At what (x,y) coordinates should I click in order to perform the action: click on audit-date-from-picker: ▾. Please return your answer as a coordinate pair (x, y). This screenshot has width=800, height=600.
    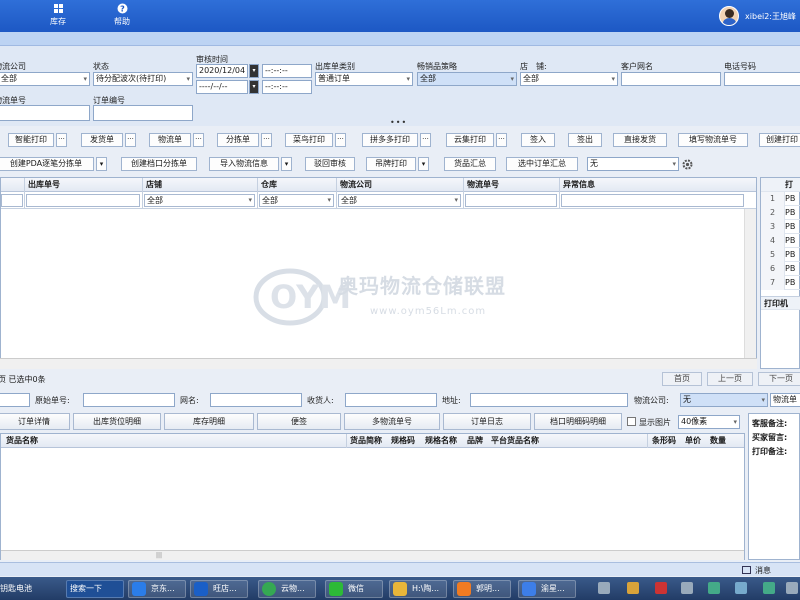
    Looking at the image, I should click on (254, 71).